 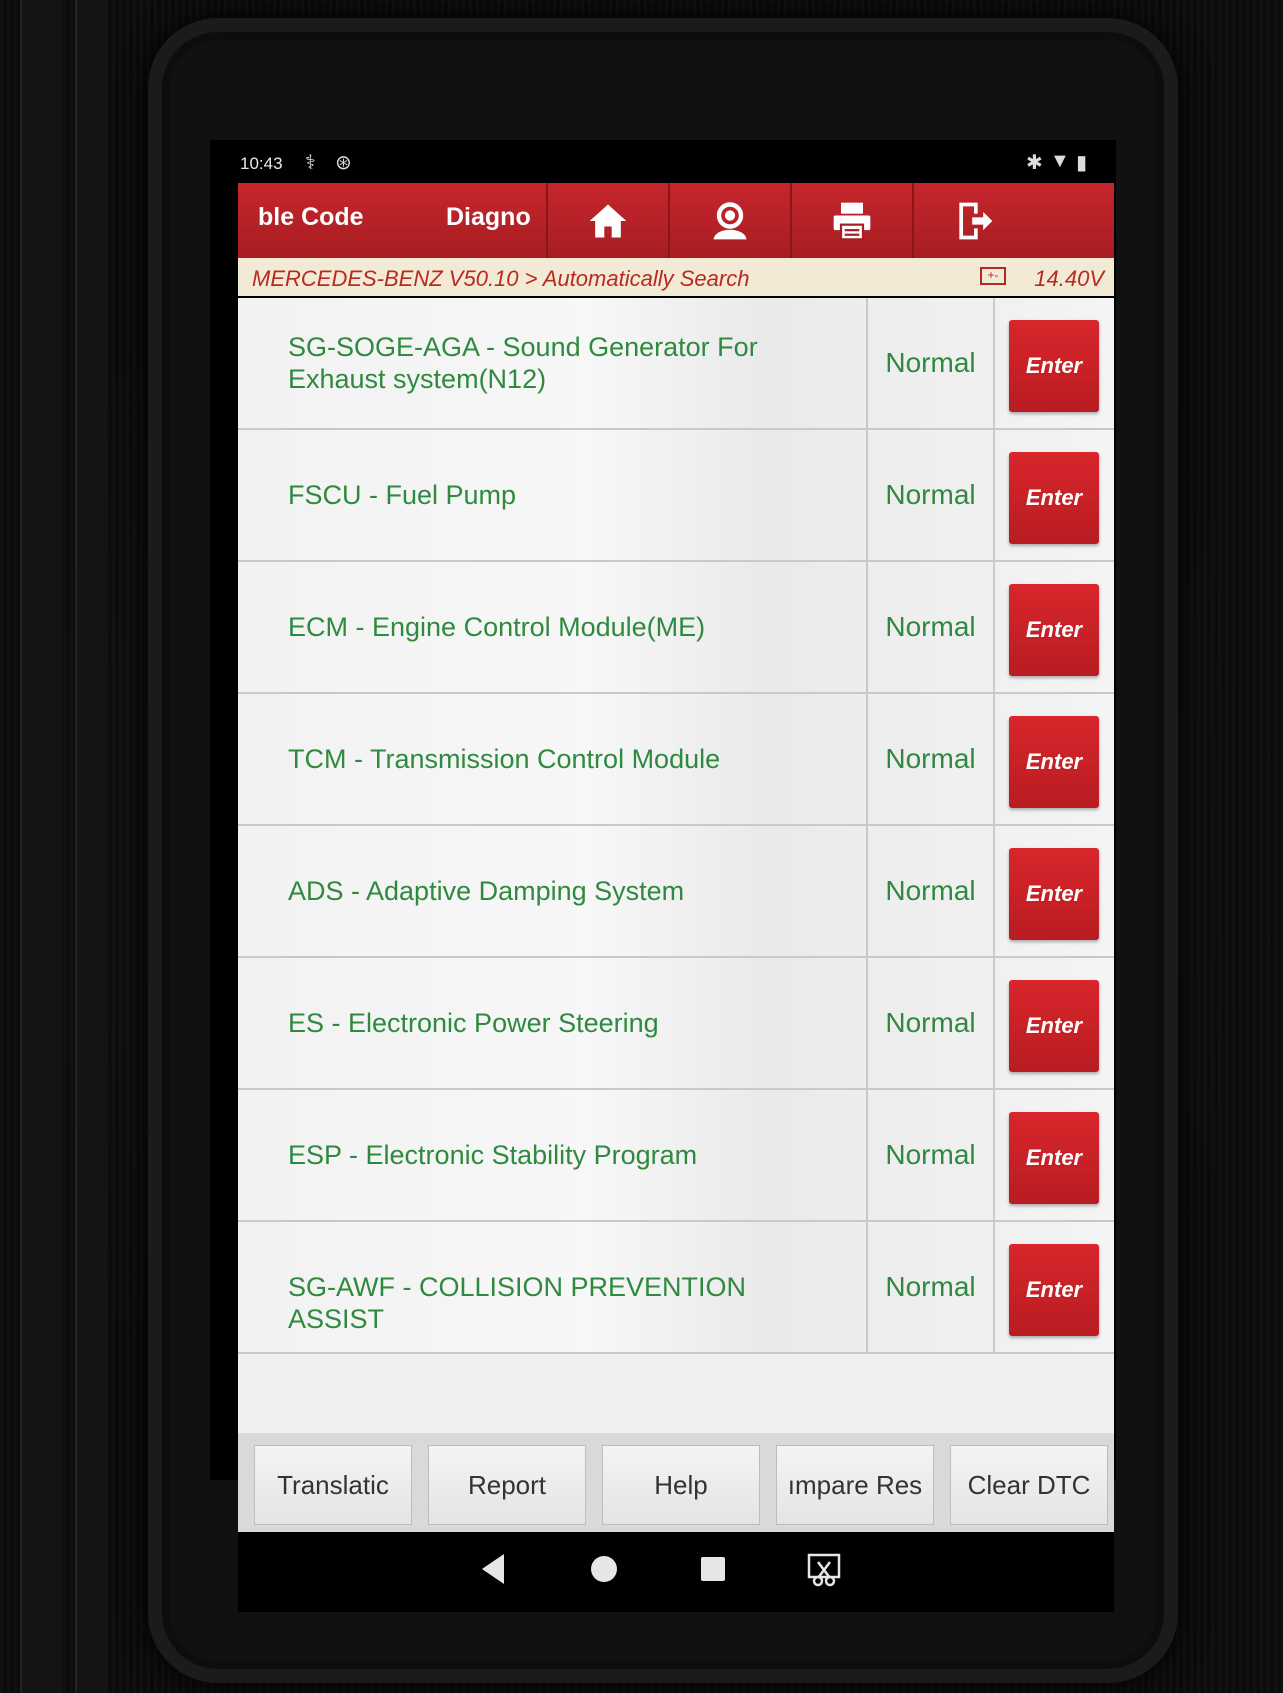 I want to click on system-row: FSCU - Fuel Pump Normal Enter, so click(x=676, y=496).